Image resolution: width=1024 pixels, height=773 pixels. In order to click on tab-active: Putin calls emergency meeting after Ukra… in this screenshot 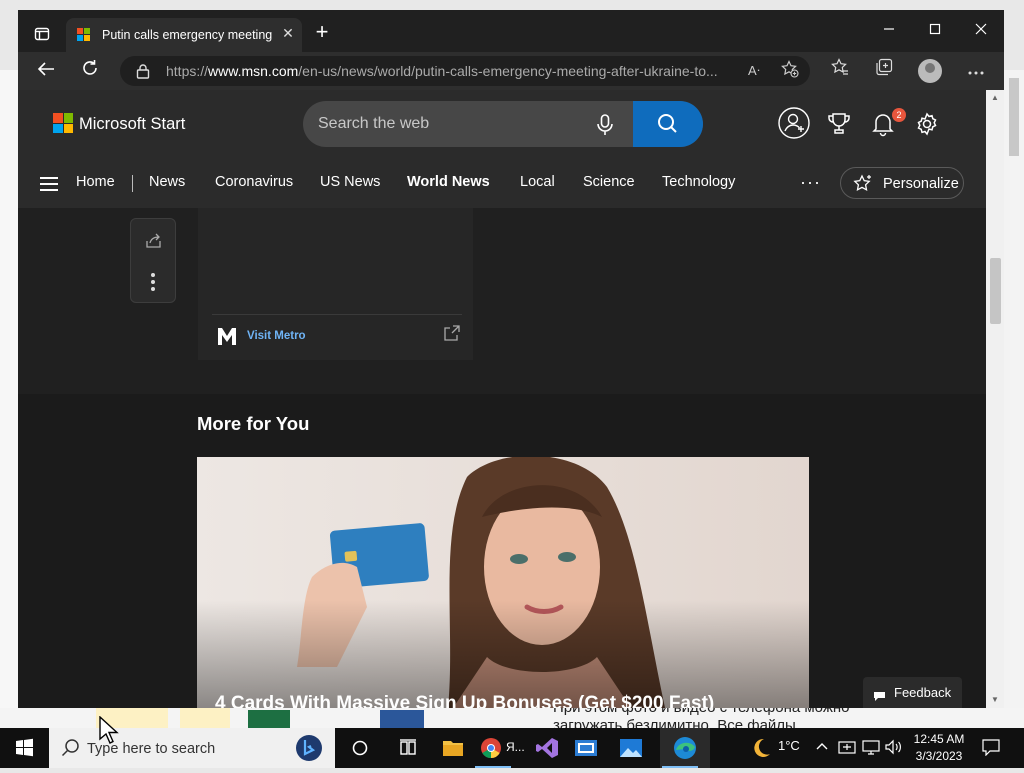, I will do `click(184, 35)`.